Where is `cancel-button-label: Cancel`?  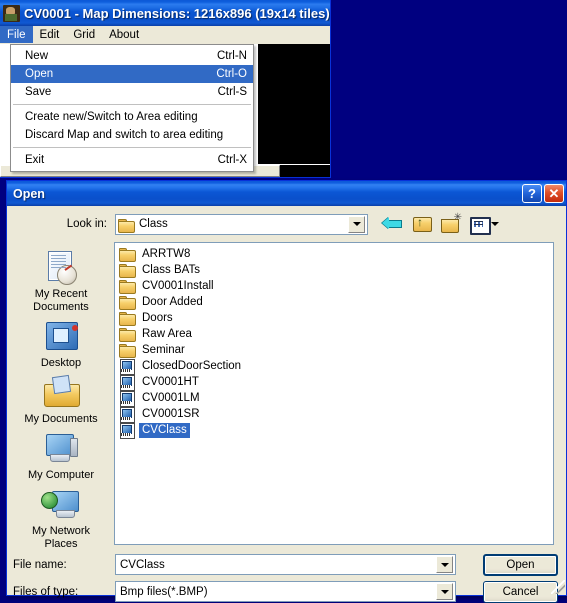 cancel-button-label: Cancel is located at coordinates (521, 592).